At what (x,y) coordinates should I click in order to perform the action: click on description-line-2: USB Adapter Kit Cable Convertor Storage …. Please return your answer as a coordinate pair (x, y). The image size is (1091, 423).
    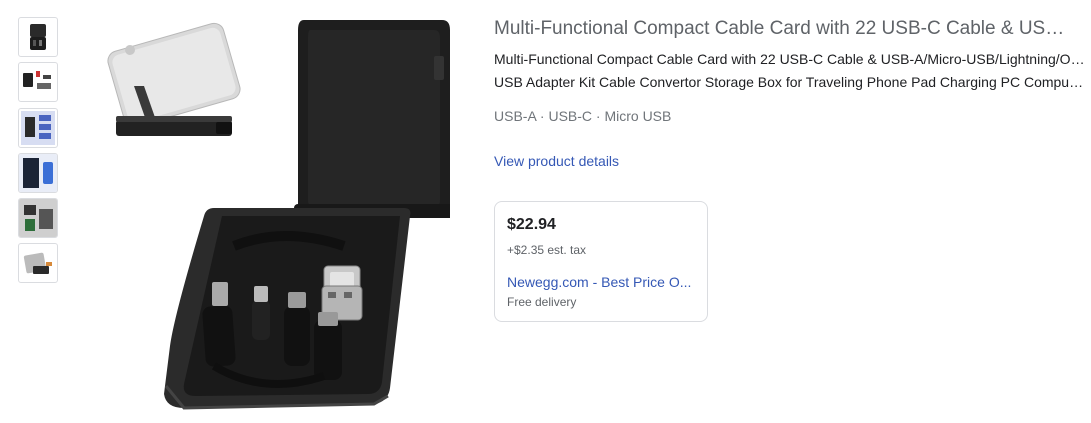
    Looking at the image, I should click on (790, 82).